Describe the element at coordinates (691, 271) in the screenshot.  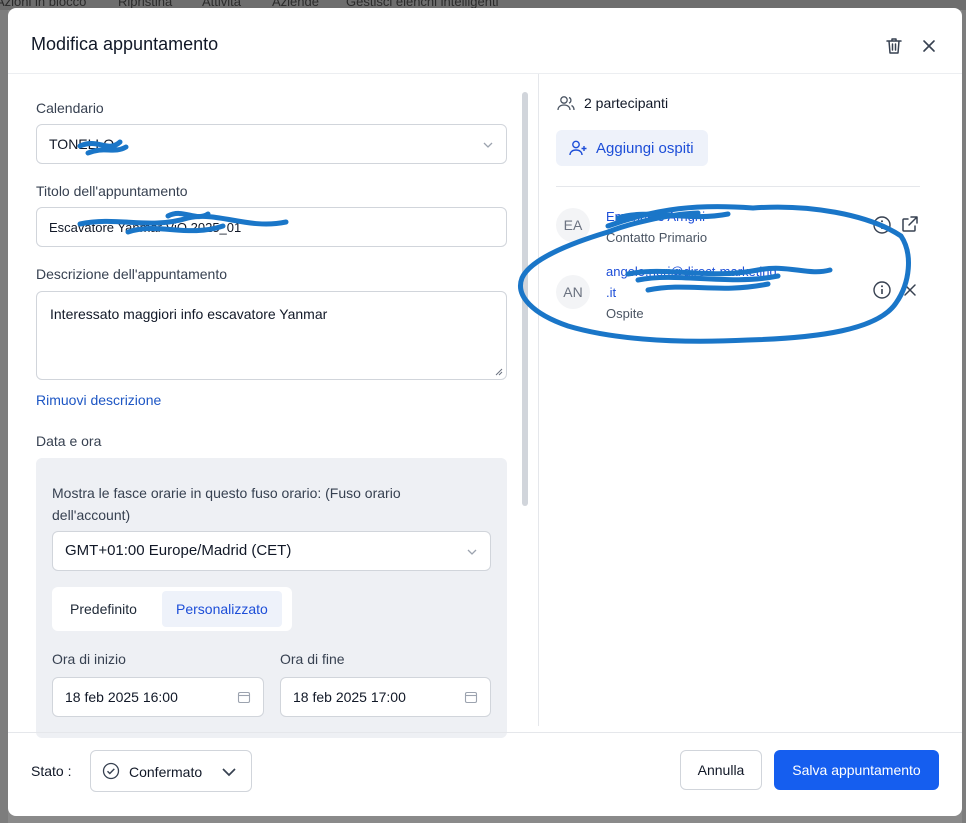
I see `participant-name: angelo.neri@direct-marketing` at that location.